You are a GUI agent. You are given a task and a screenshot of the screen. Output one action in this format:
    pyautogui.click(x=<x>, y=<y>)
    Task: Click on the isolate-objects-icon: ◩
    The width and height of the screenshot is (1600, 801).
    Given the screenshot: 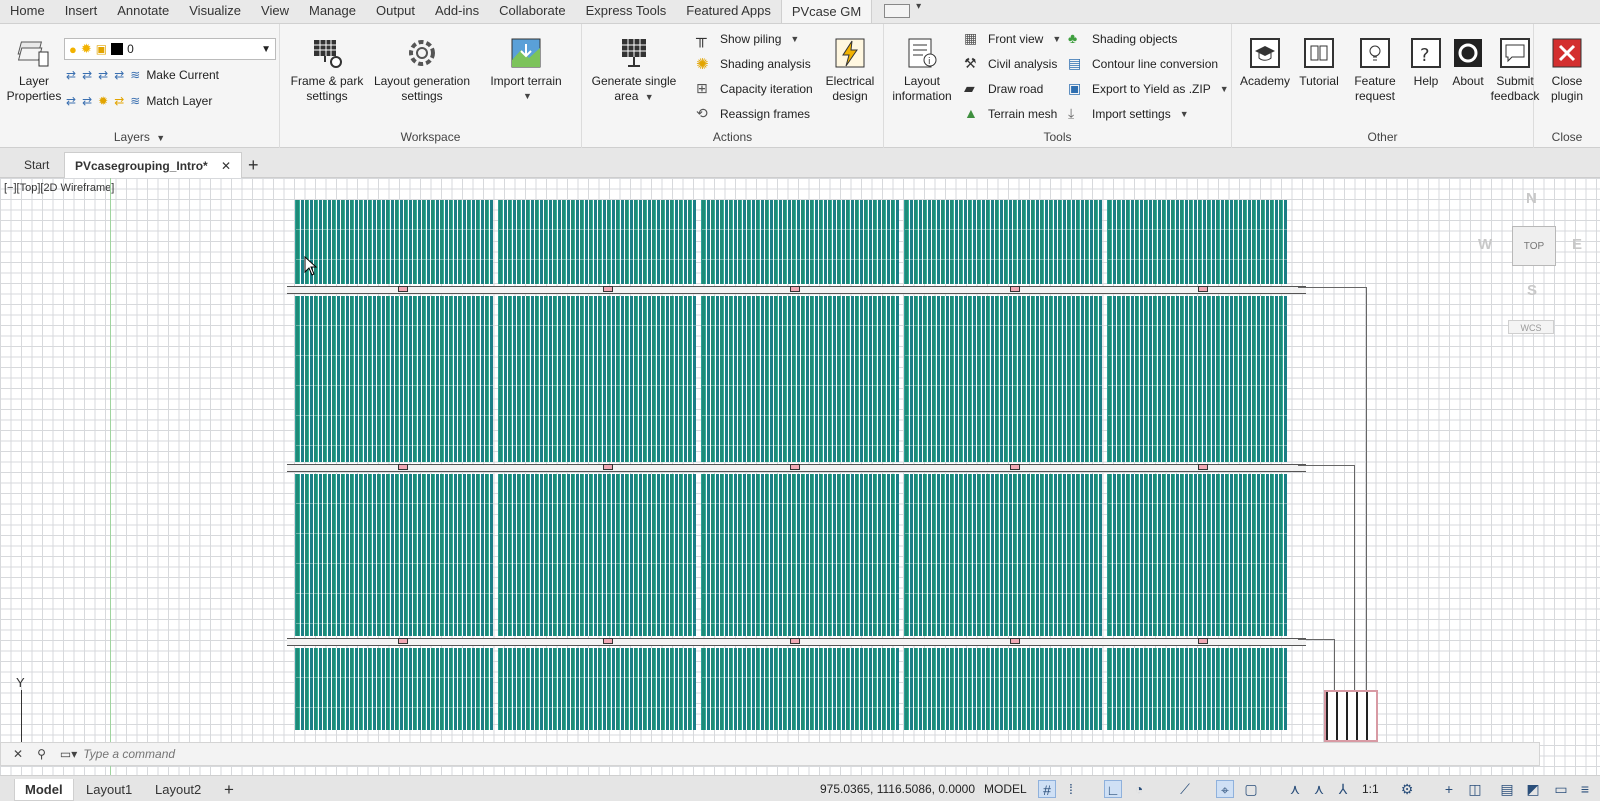 What is the action you would take?
    pyautogui.click(x=1533, y=789)
    